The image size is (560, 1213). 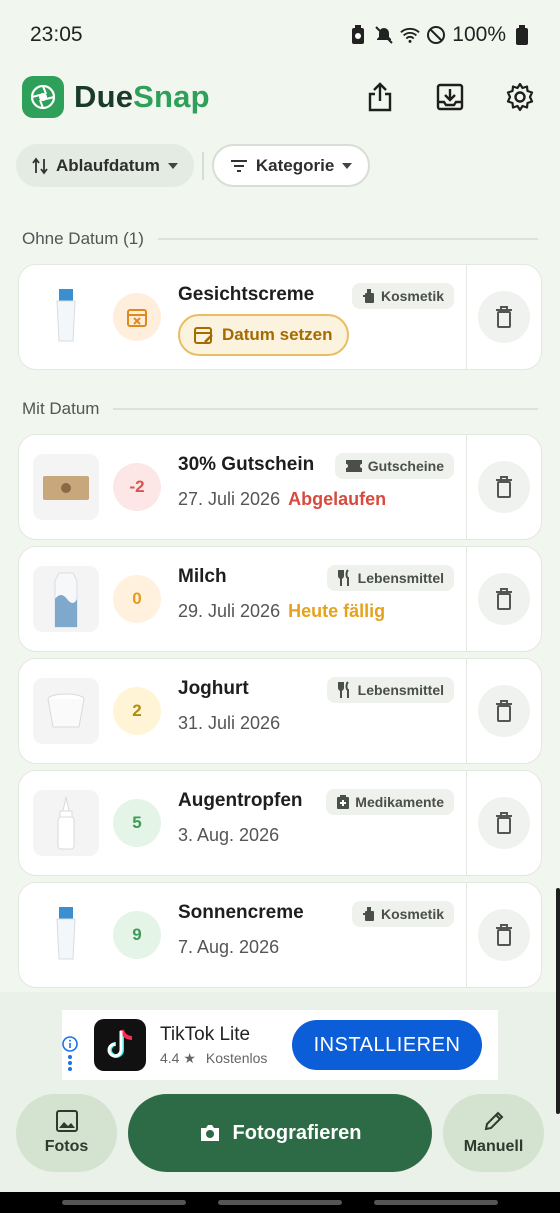 What do you see at coordinates (108, 165) in the screenshot?
I see `sort-chip-label: Ablaufdatum` at bounding box center [108, 165].